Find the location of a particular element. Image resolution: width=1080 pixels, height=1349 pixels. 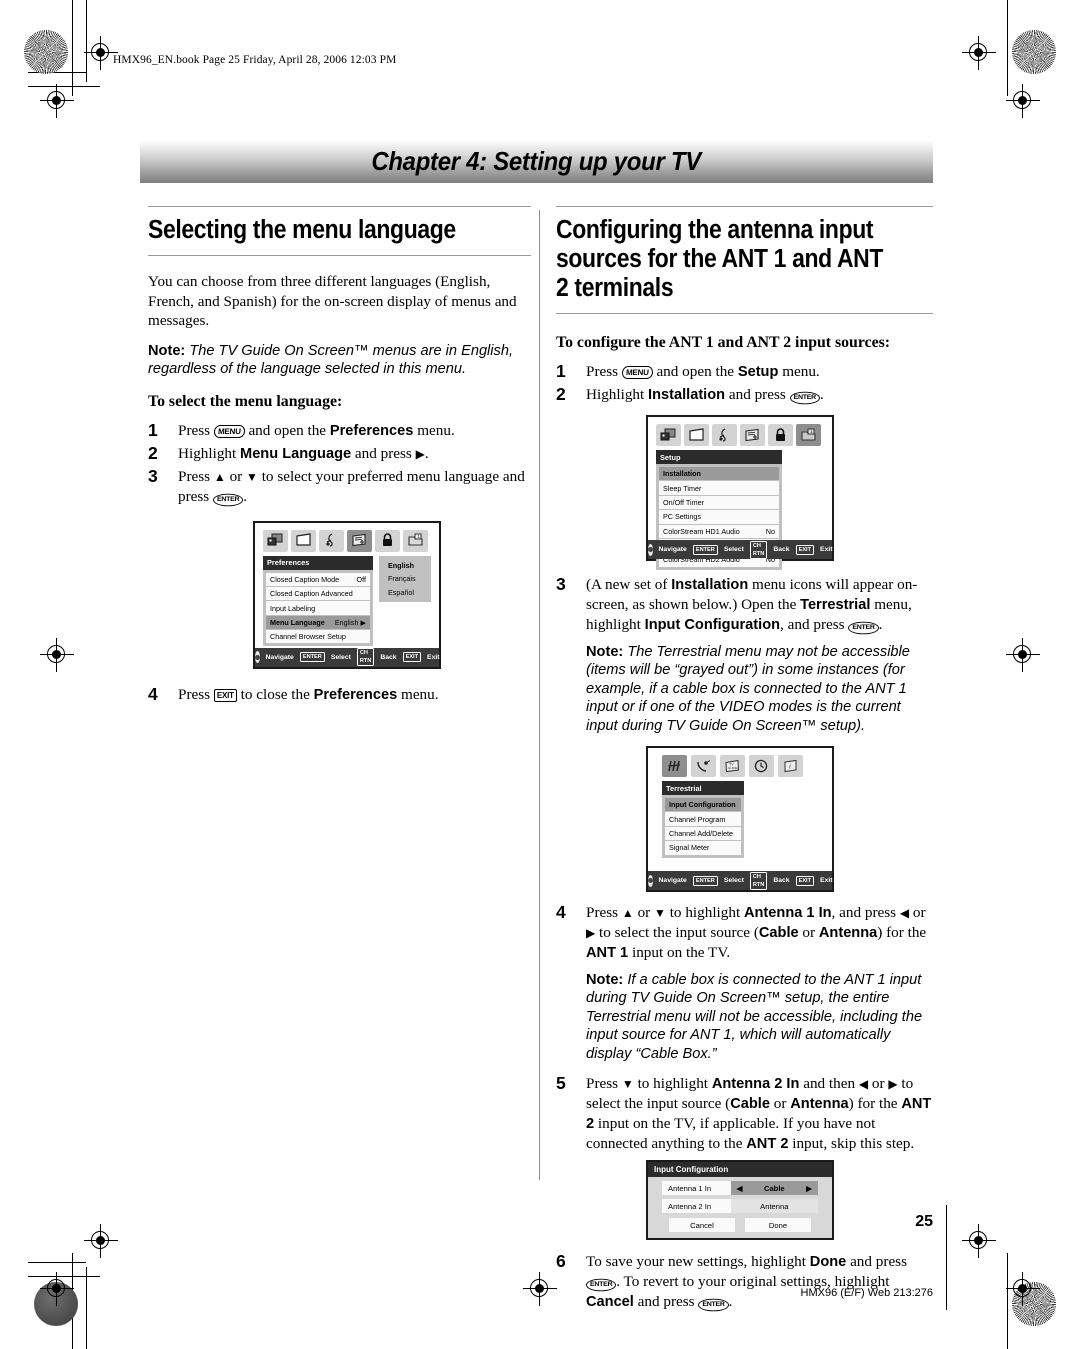

chapter-banner: Chapter 4: Setting up your TV is located at coordinates (536, 161).